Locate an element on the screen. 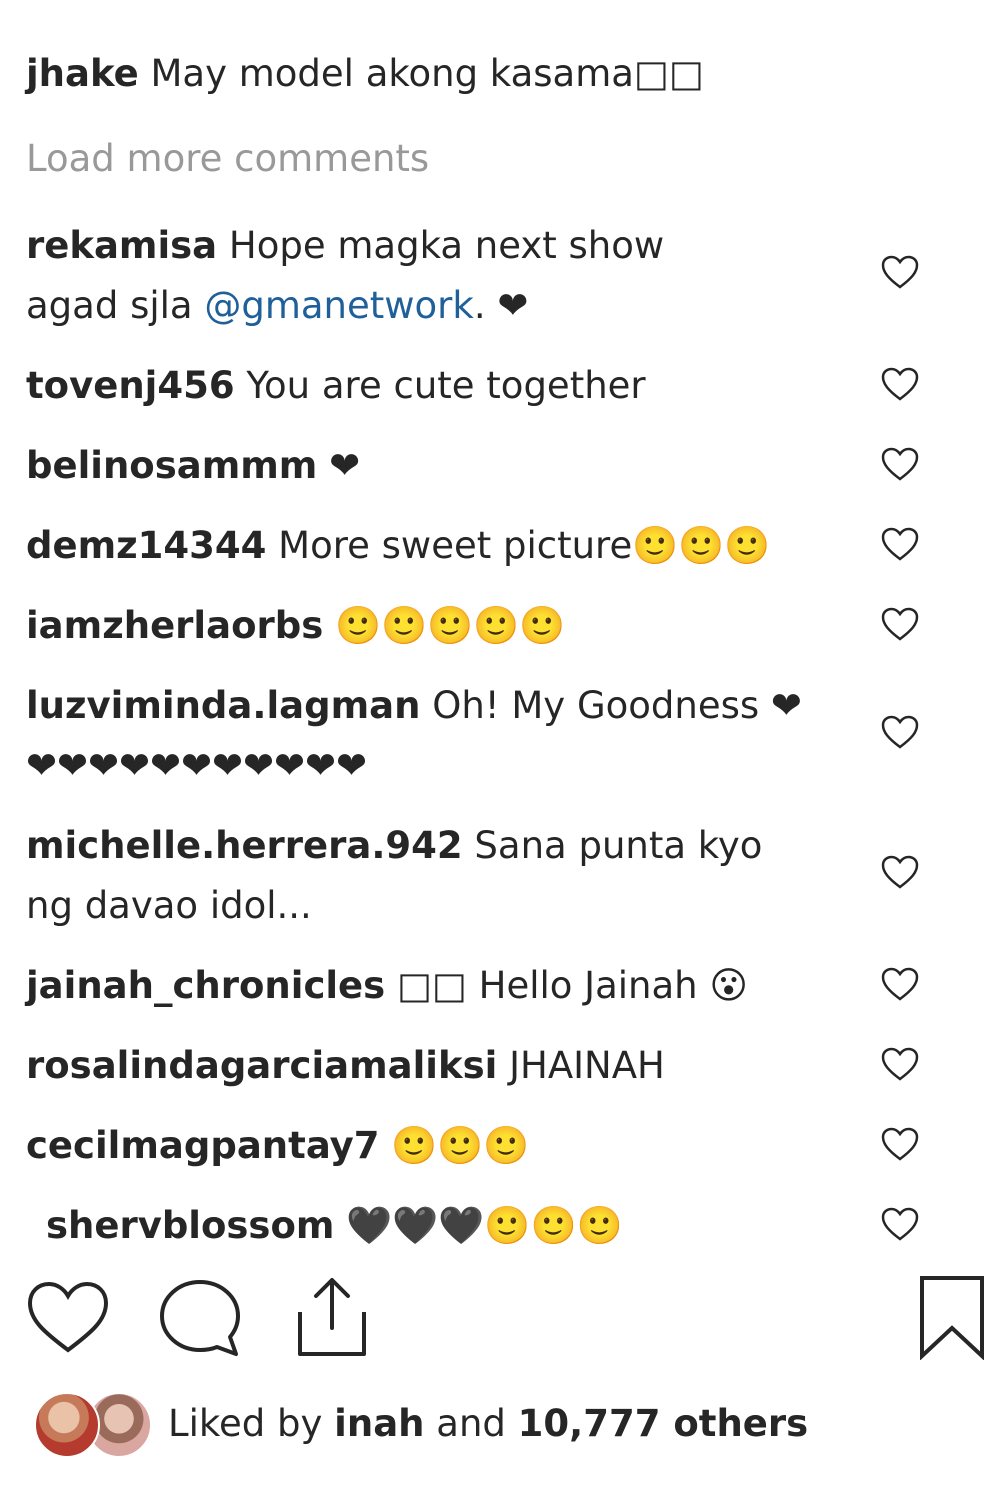 The width and height of the screenshot is (1000, 1500). likes-summary: Liked by inah and 10,777 others is located at coordinates (488, 1424).